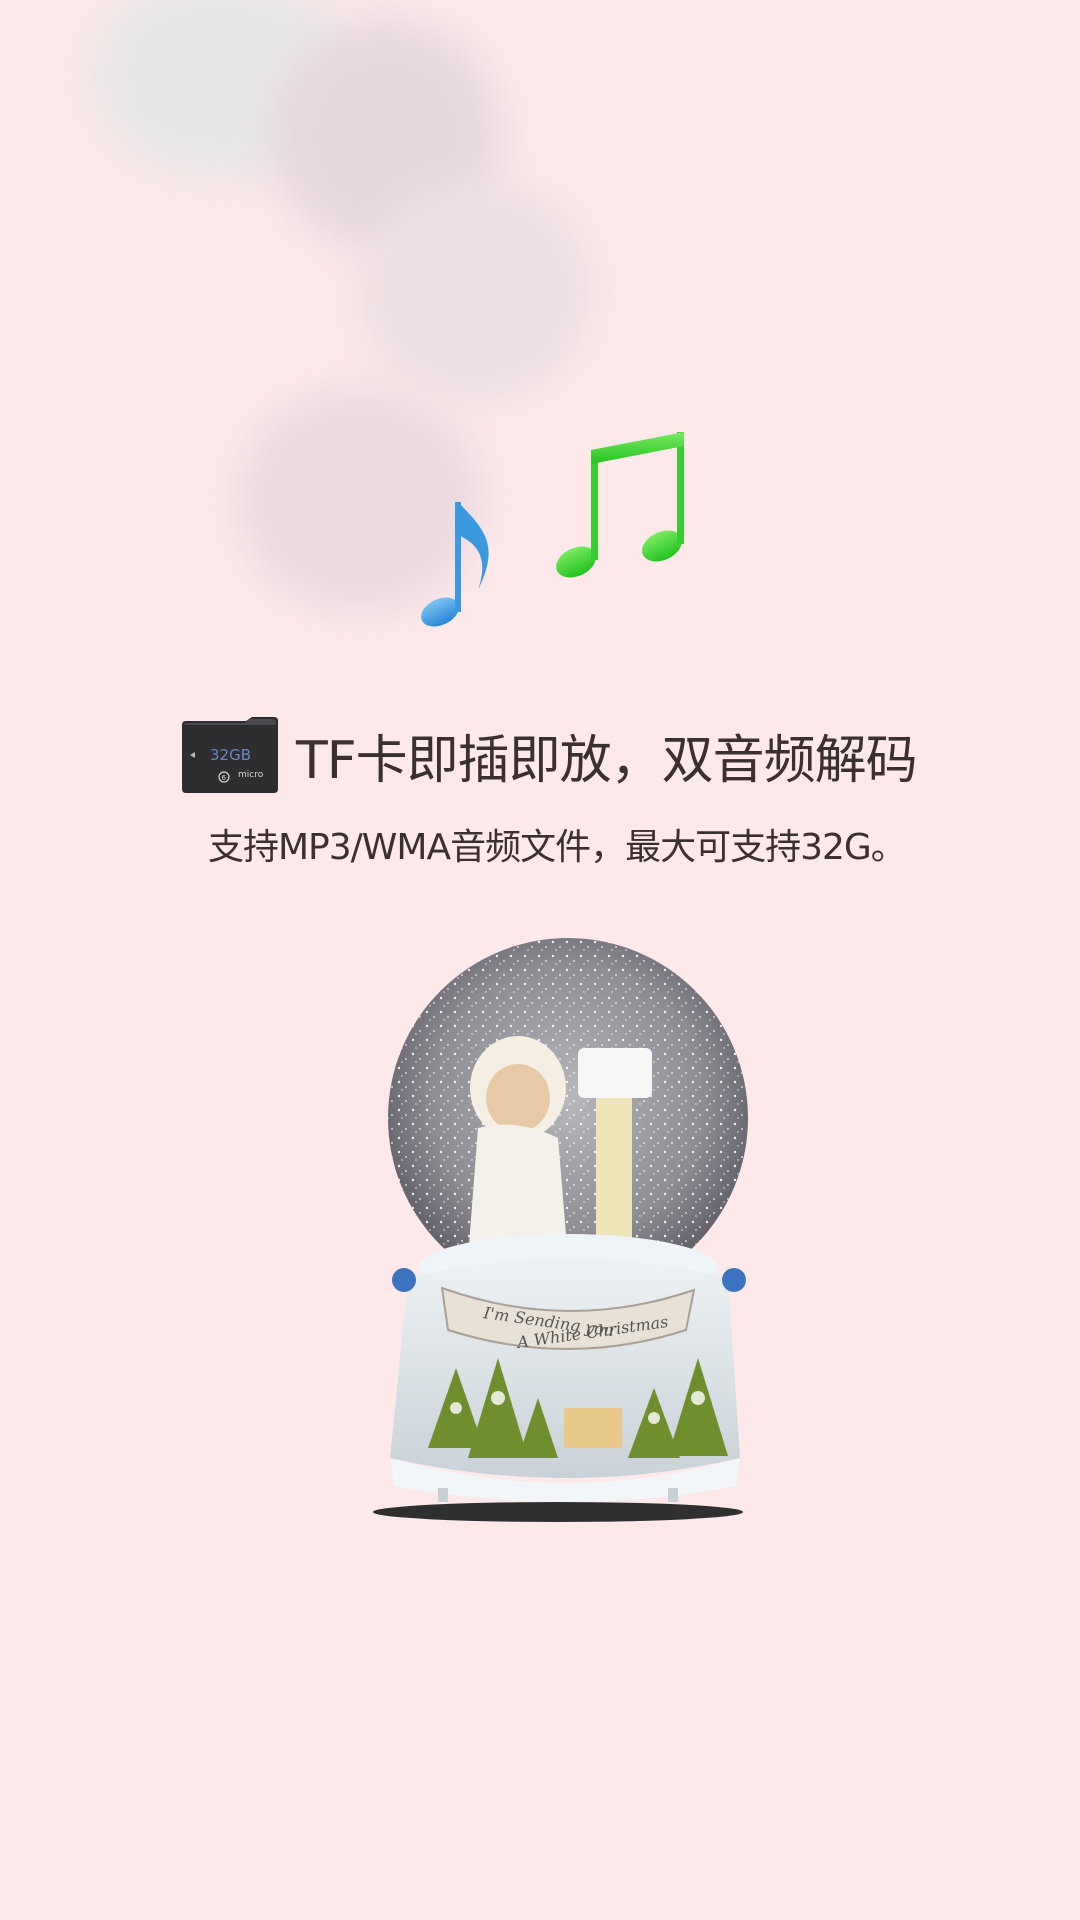 The width and height of the screenshot is (1080, 1920). Describe the element at coordinates (455, 564) in the screenshot. I see `blue-note-icon` at that location.